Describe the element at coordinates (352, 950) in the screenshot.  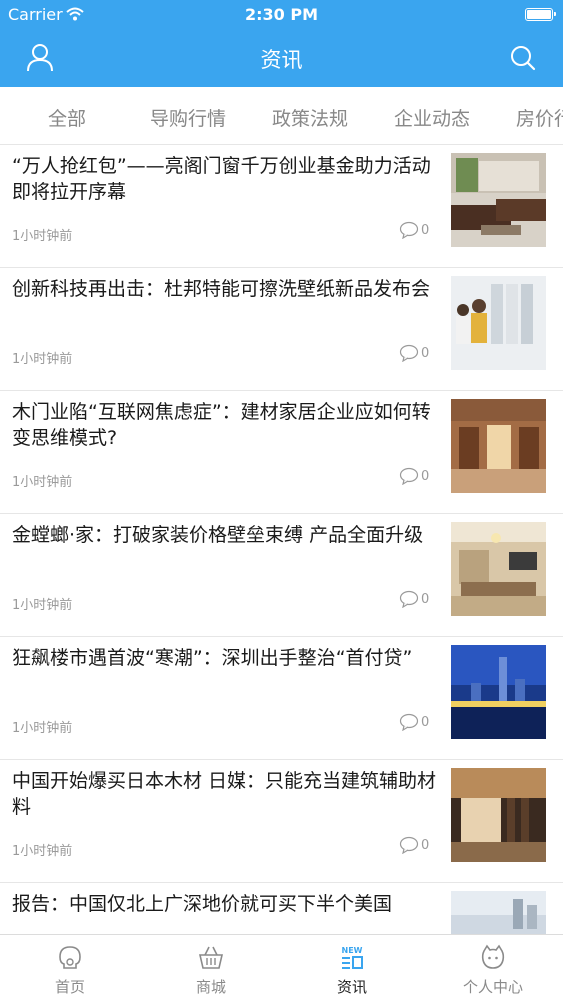
I see `news-badge: NEW` at that location.